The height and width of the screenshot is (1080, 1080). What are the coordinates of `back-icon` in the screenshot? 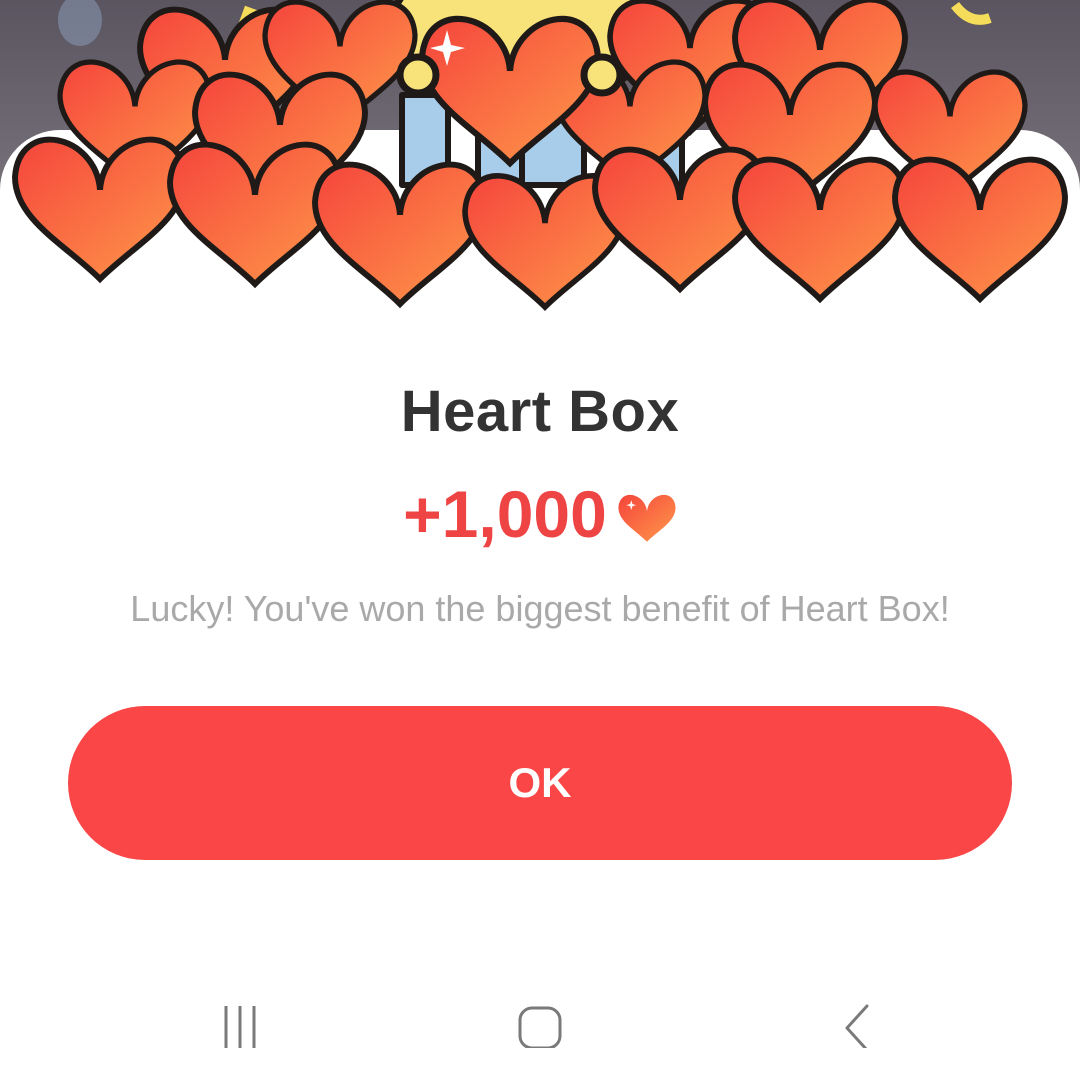 It's located at (857, 1026).